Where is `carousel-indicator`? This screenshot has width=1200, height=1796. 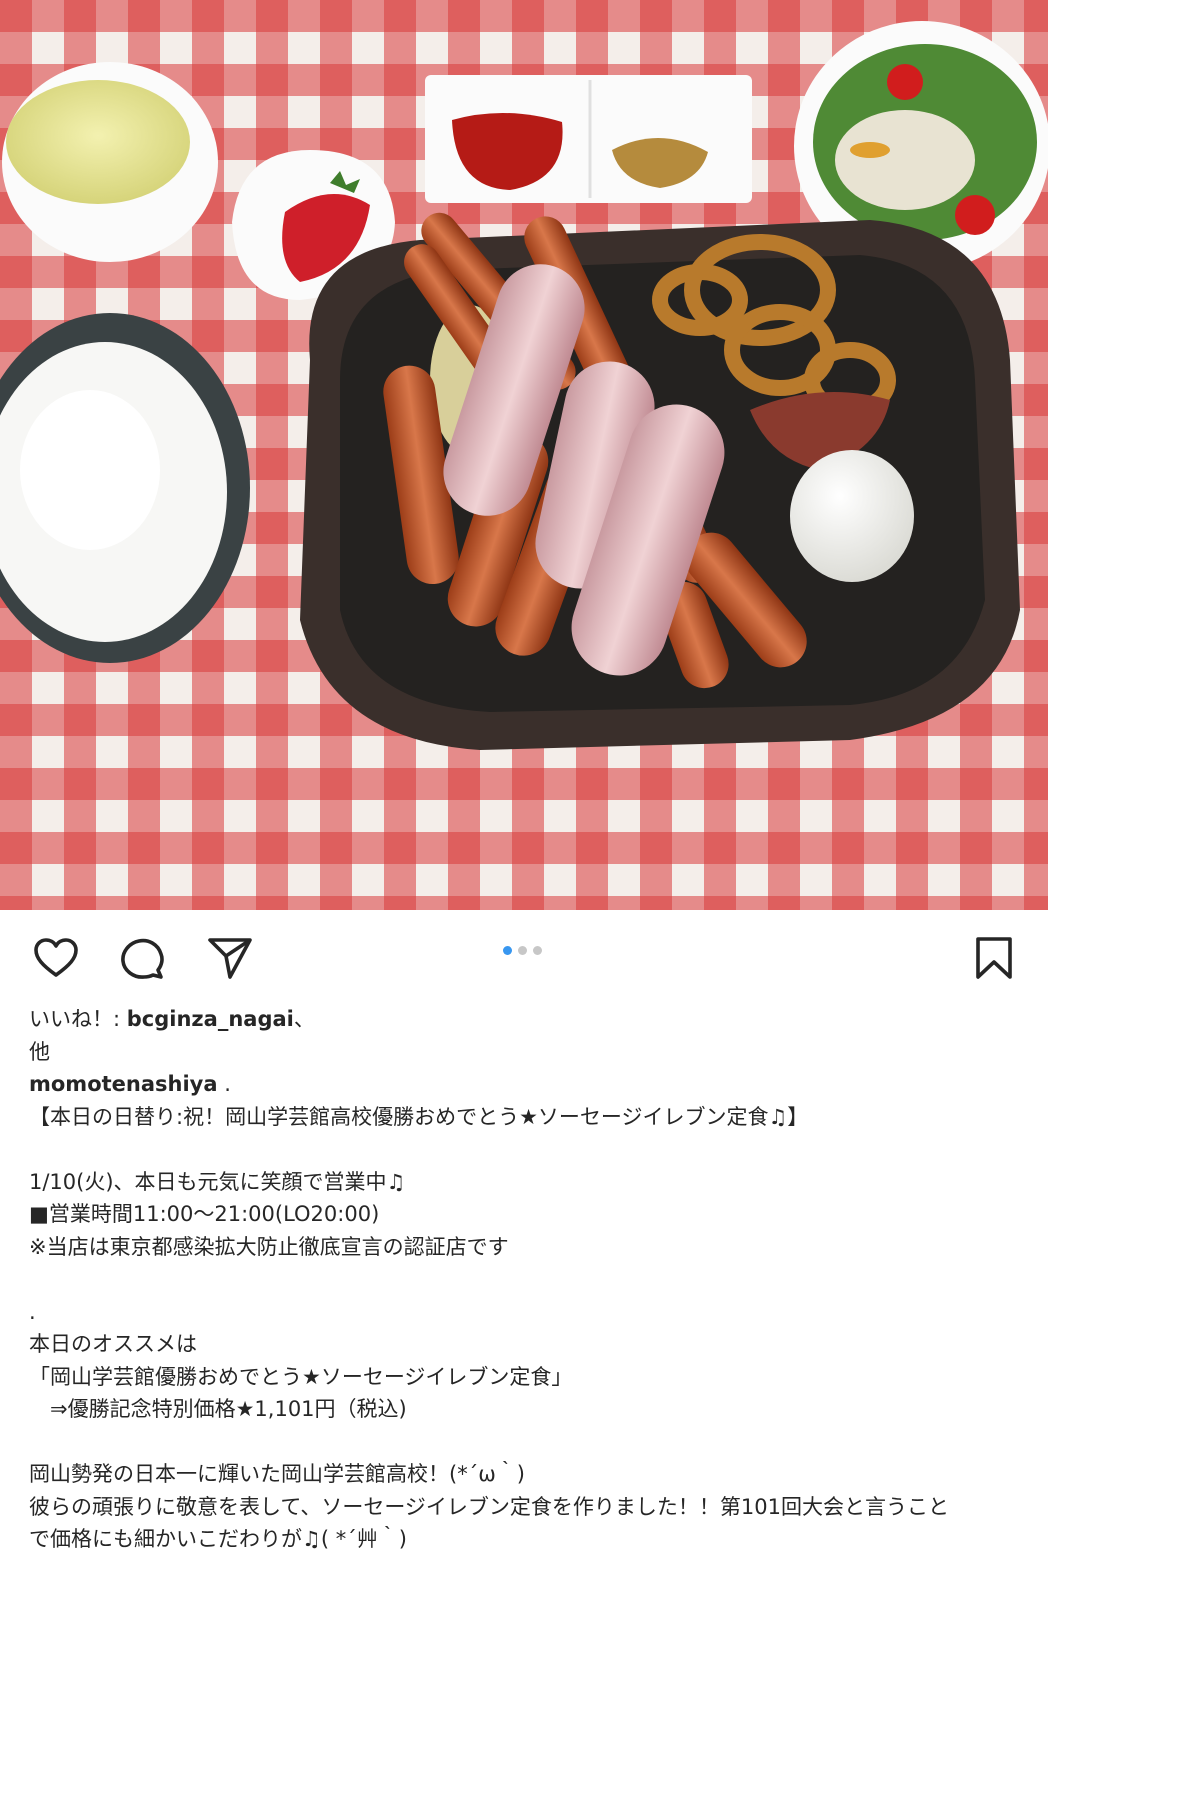
carousel-indicator is located at coordinates (522, 951).